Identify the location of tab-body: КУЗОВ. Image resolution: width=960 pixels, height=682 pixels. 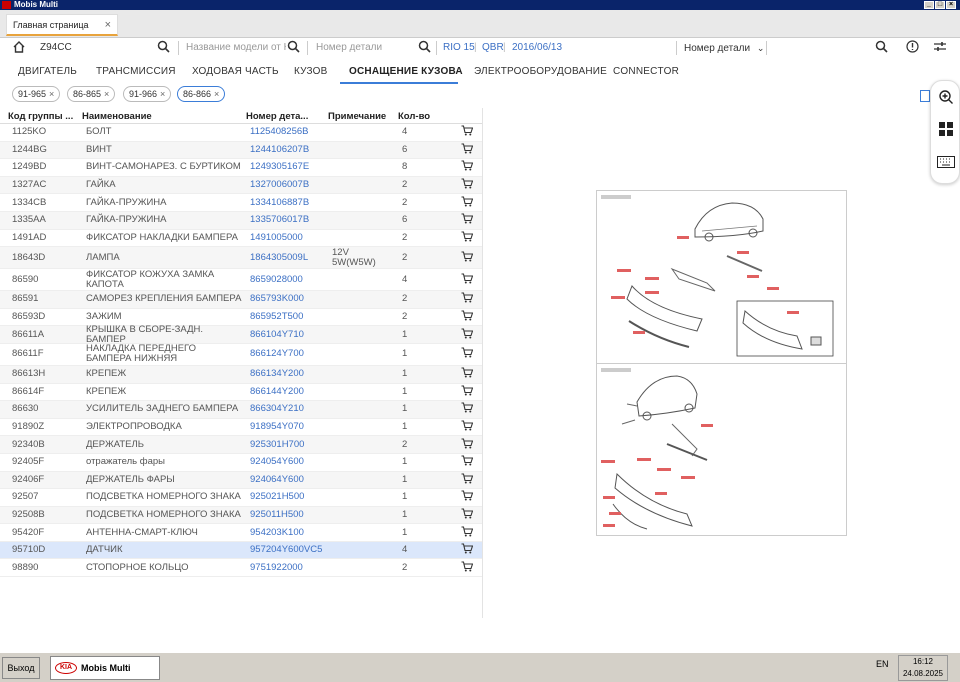
(310, 71).